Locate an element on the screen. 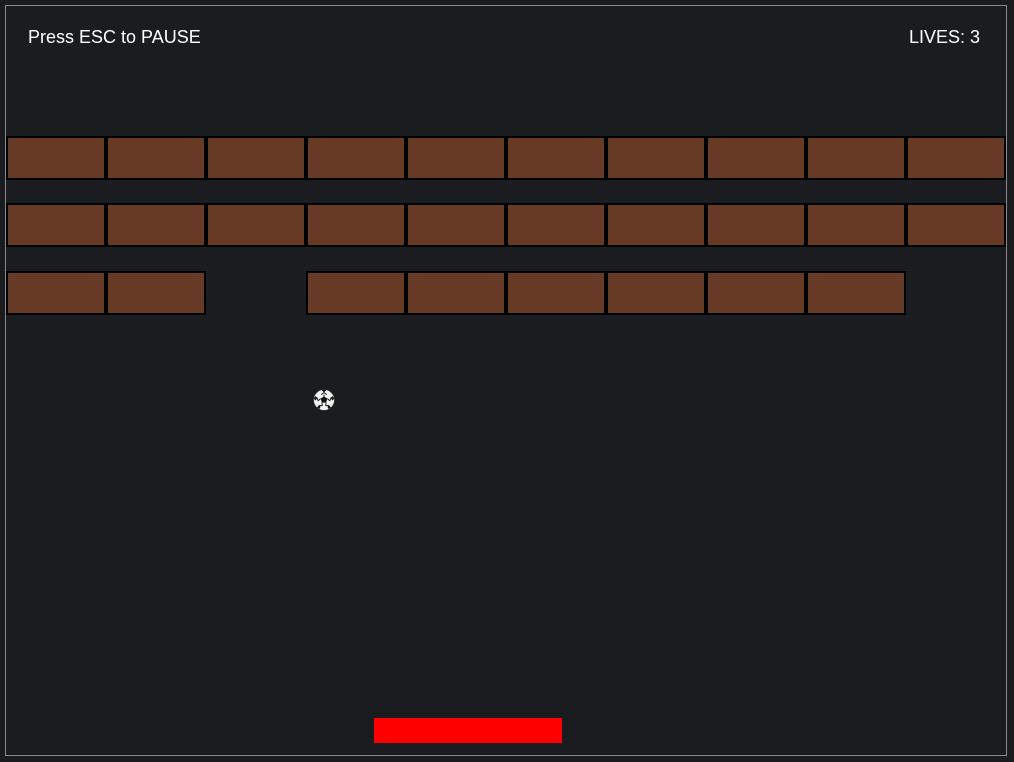  ball is located at coordinates (324, 400).